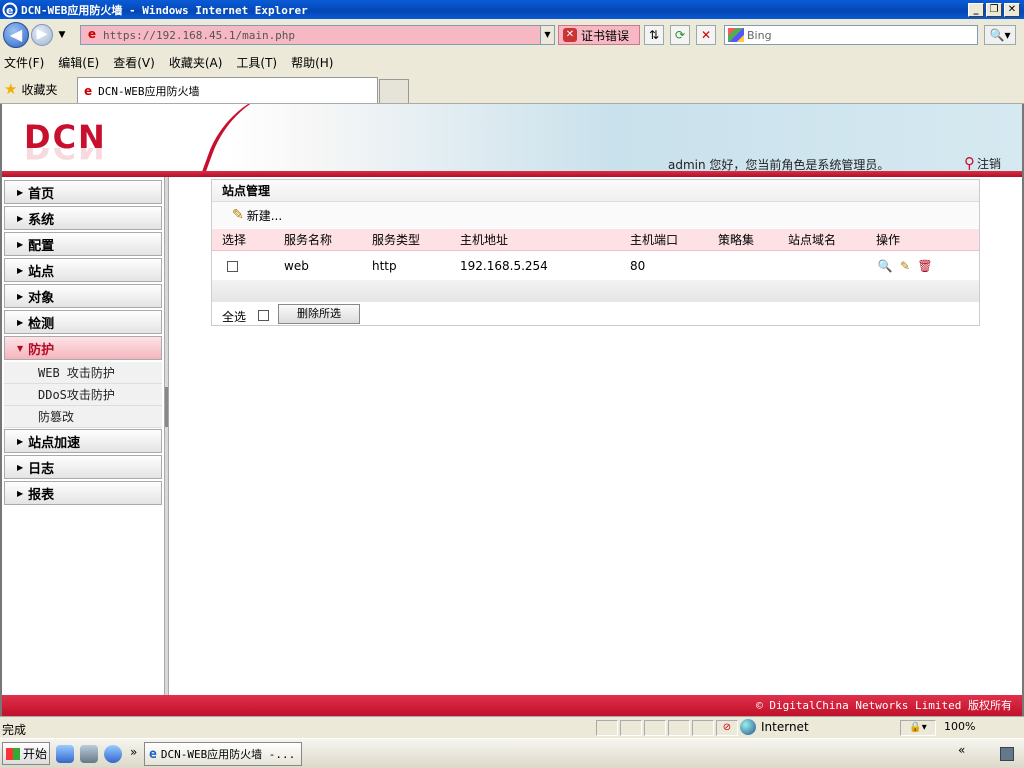  What do you see at coordinates (961, 750) in the screenshot?
I see `tray-expand: «` at bounding box center [961, 750].